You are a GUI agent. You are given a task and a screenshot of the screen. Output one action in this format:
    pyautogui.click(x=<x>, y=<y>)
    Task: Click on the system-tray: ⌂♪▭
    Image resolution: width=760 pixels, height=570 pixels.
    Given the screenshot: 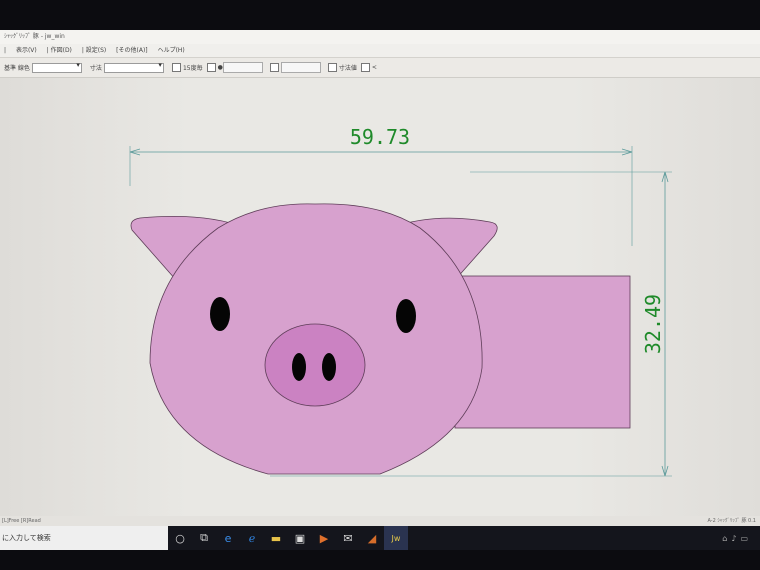 What is the action you would take?
    pyautogui.click(x=741, y=538)
    